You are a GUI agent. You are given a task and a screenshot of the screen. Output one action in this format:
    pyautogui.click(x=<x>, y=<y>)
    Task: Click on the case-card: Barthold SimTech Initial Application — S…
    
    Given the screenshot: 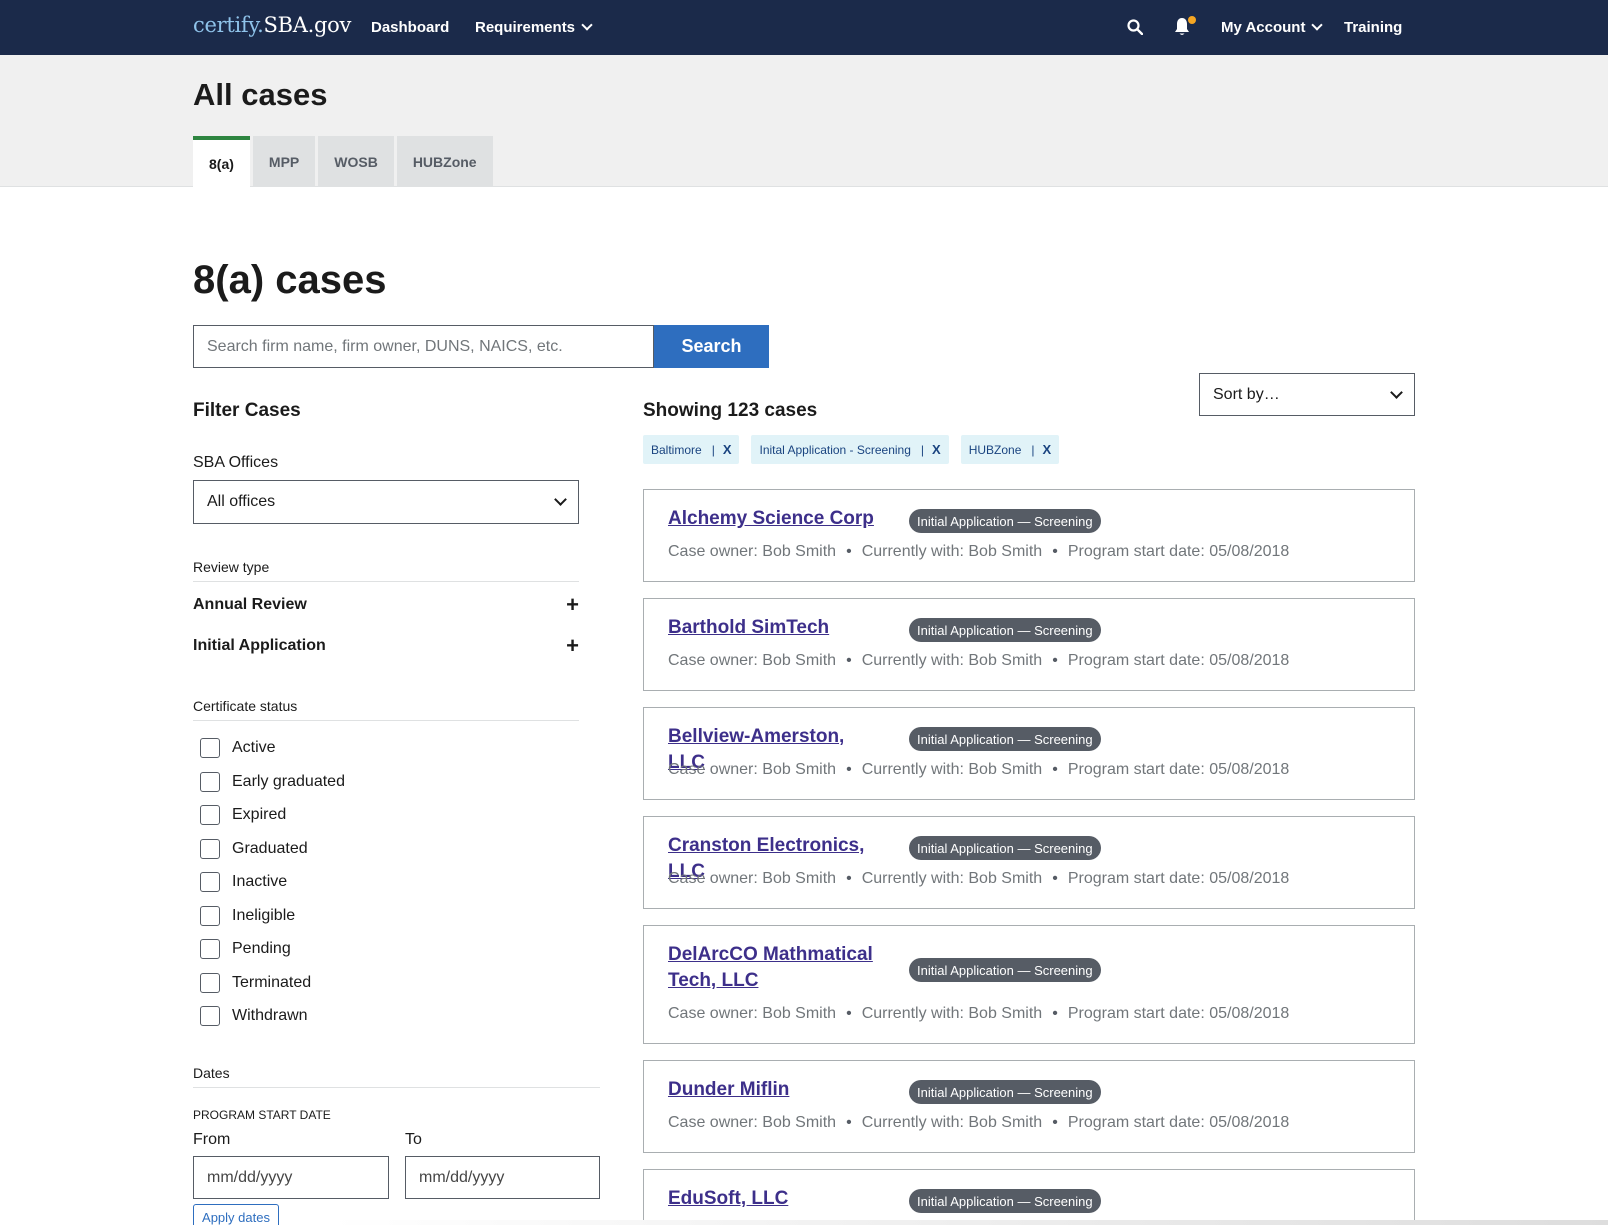 What is the action you would take?
    pyautogui.click(x=1029, y=644)
    